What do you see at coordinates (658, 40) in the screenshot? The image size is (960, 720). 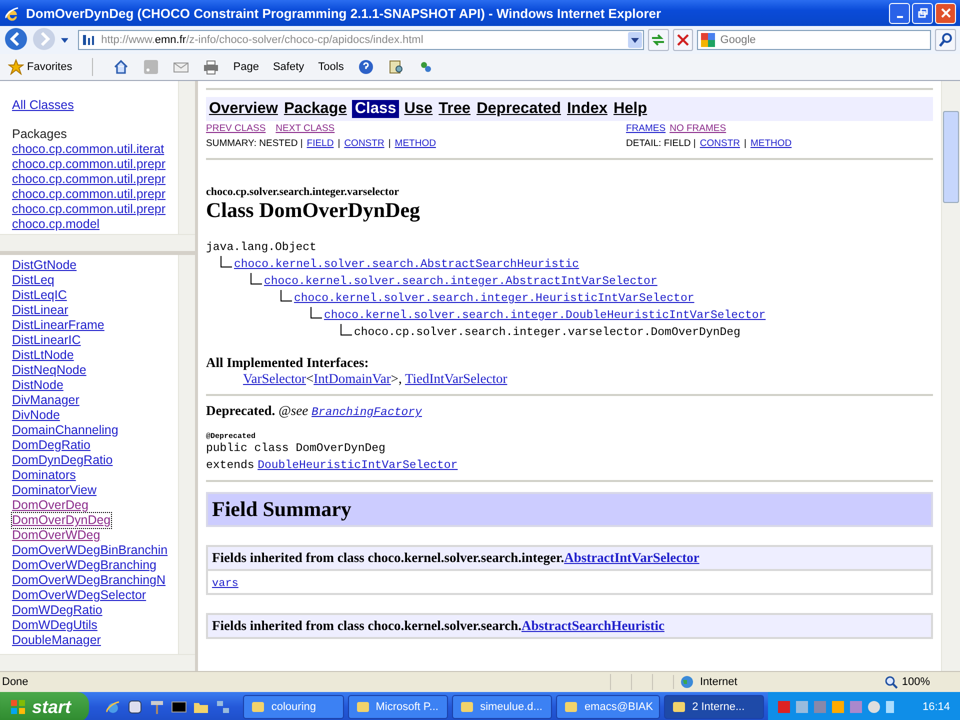 I see `refresh-button` at bounding box center [658, 40].